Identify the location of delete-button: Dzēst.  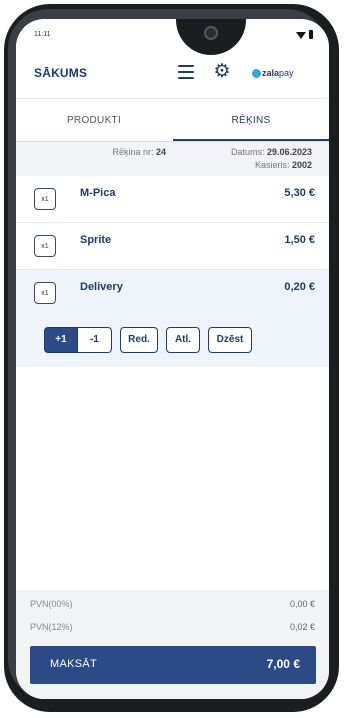
(230, 340).